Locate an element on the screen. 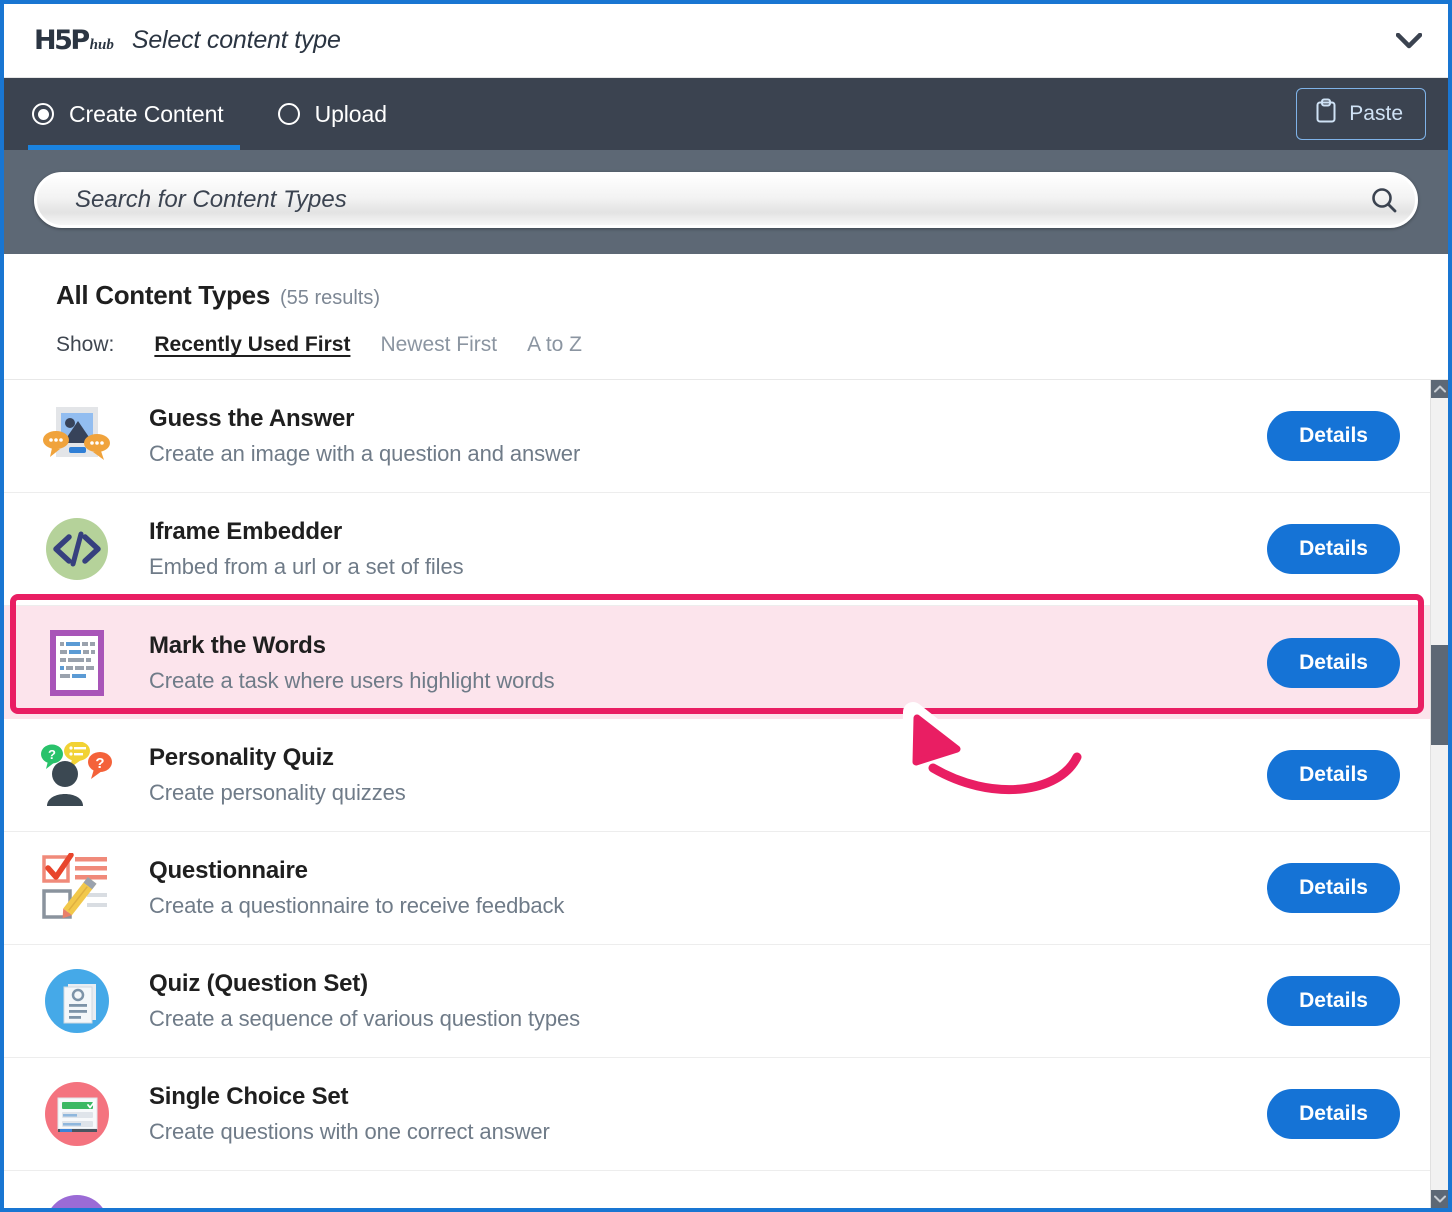 This screenshot has width=1452, height=1212. content-type-name: Single Choice Set is located at coordinates (249, 1096).